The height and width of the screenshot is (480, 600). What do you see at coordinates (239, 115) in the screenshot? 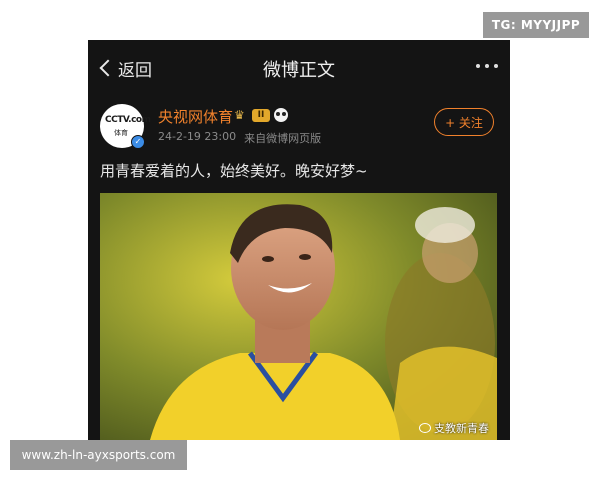
I see `crown-icon: ♛` at bounding box center [239, 115].